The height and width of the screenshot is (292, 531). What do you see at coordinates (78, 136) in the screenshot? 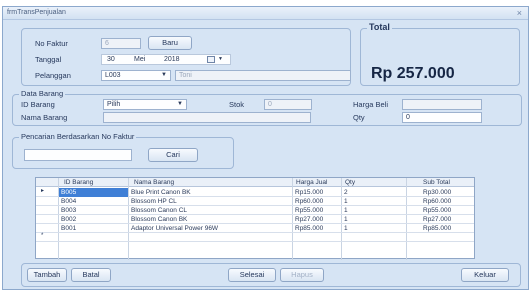
I see `pencarian-legend: Pencarian Berdasarkan No Faktur` at bounding box center [78, 136].